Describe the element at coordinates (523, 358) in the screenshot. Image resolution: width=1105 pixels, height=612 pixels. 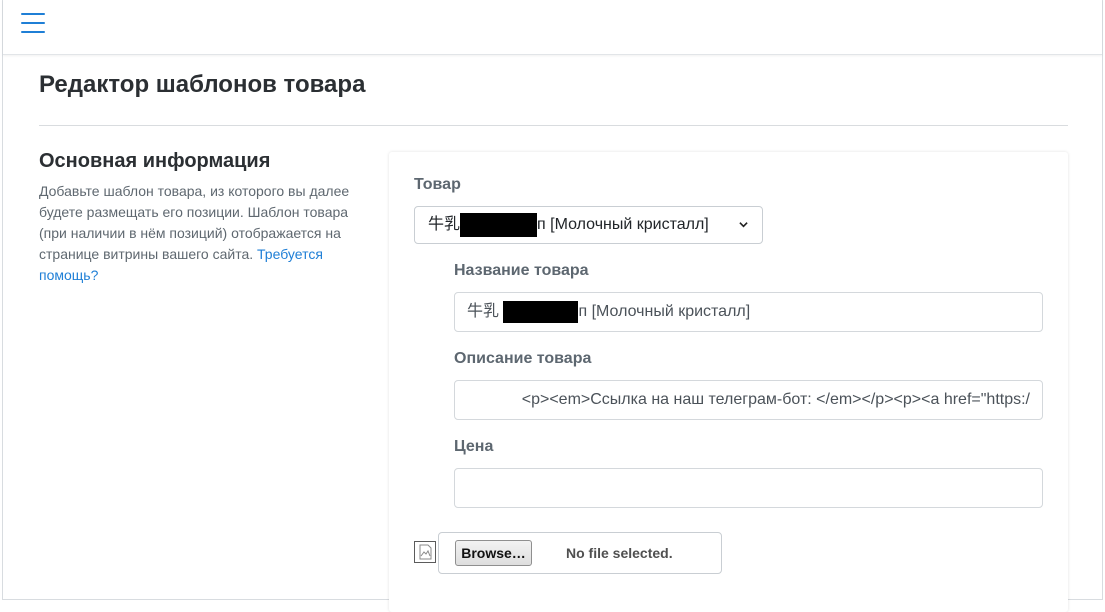
I see `description-label: Описание товара` at that location.